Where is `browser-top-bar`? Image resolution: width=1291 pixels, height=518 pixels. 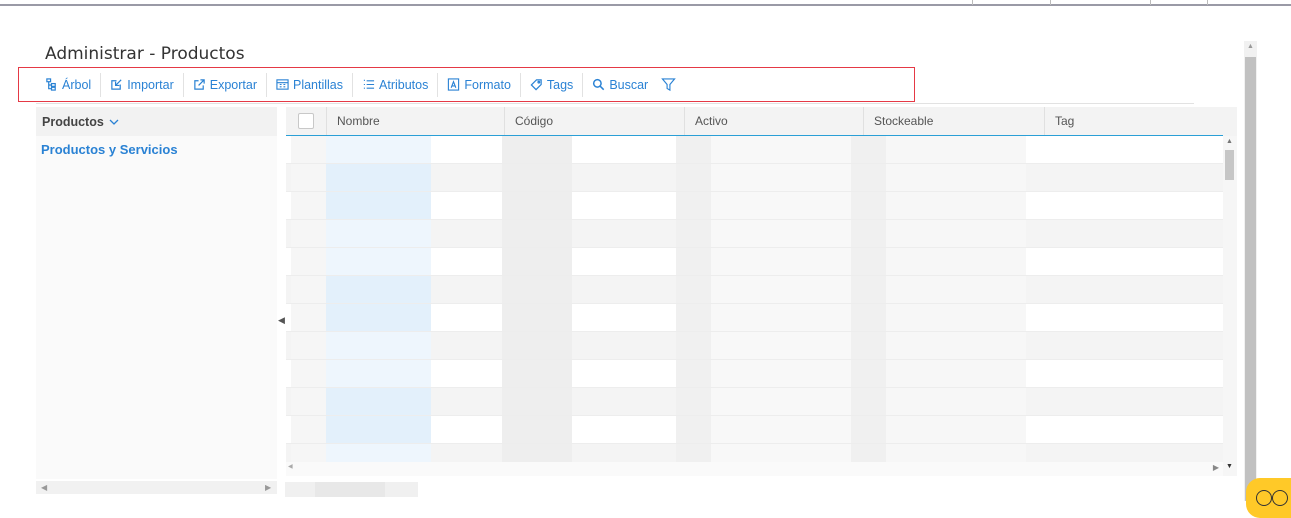 browser-top-bar is located at coordinates (645, 3).